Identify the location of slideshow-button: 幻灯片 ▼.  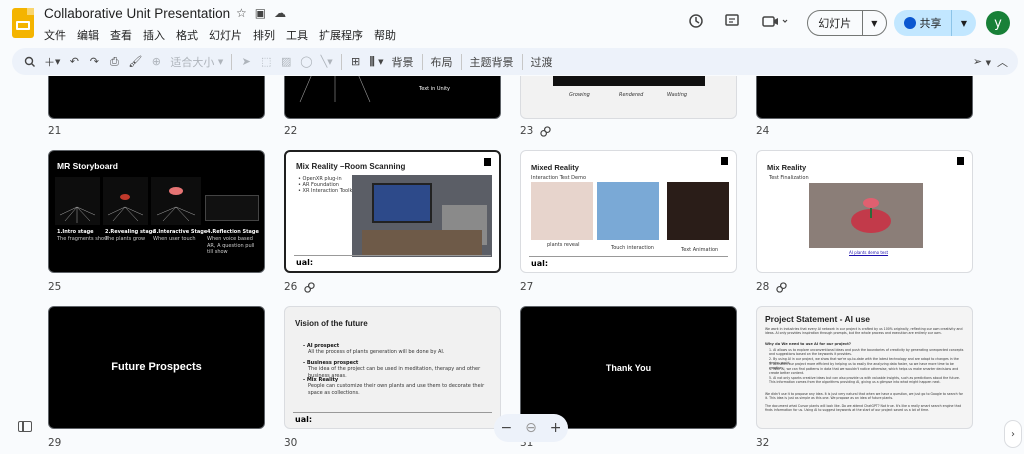
(847, 23).